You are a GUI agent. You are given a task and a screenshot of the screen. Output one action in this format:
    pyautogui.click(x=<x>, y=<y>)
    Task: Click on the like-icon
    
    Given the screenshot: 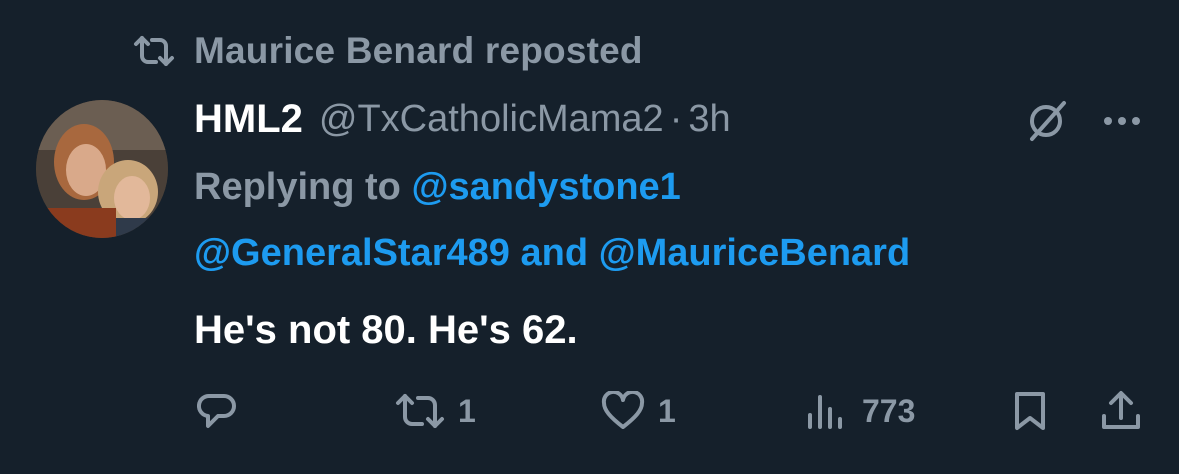 What is the action you would take?
    pyautogui.click(x=623, y=411)
    